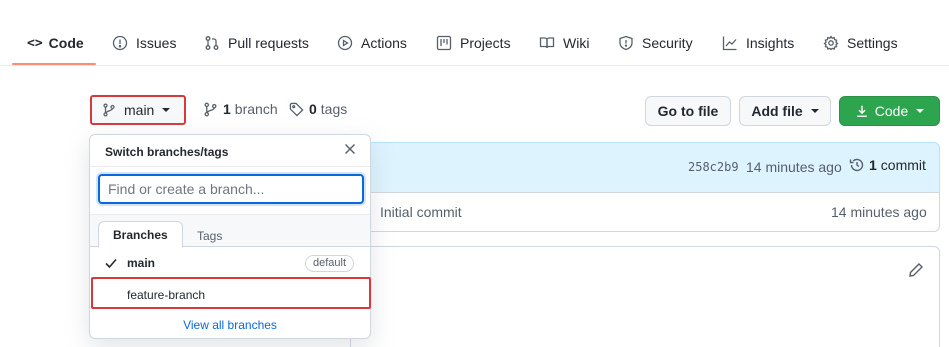 Image resolution: width=949 pixels, height=347 pixels. What do you see at coordinates (66, 43) in the screenshot?
I see `tab-label: Code` at bounding box center [66, 43].